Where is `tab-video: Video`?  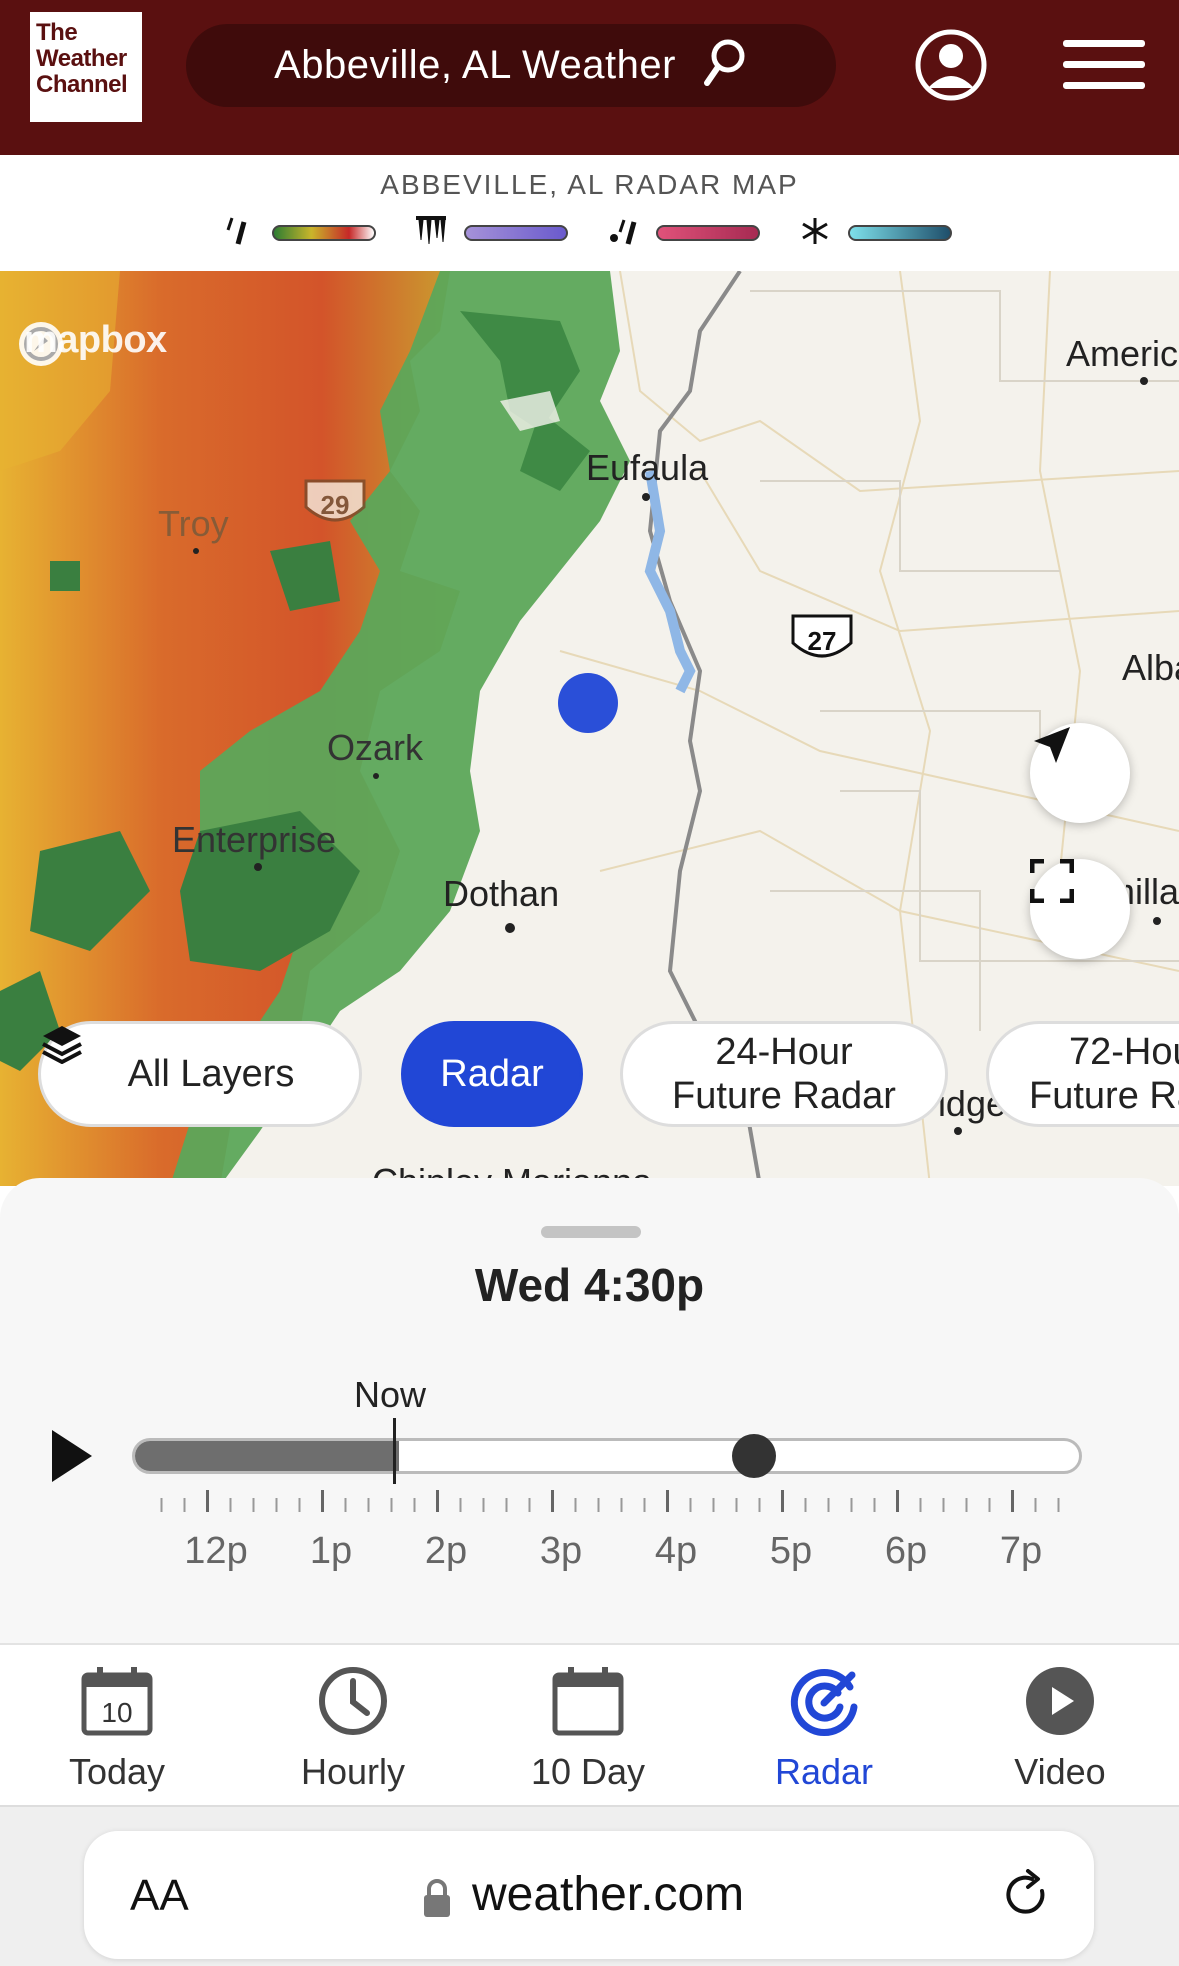
tab-video: Video is located at coordinates (1060, 1727).